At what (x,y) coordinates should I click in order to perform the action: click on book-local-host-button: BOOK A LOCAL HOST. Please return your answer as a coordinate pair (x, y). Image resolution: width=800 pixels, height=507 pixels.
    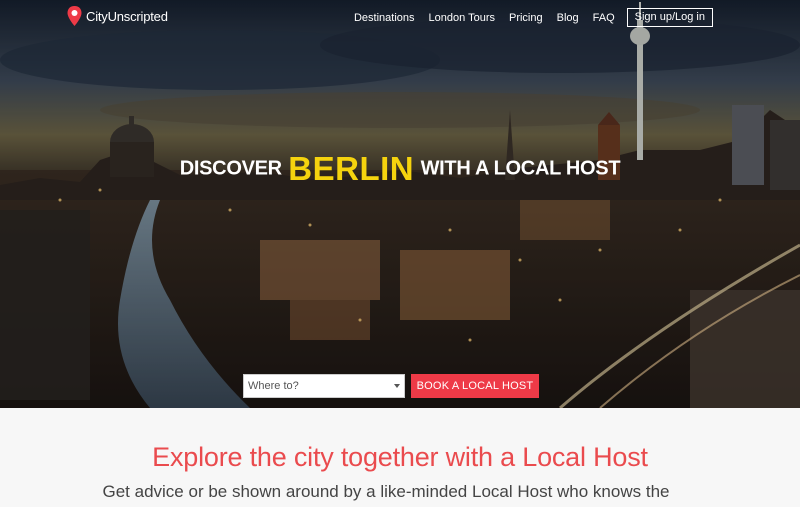
    Looking at the image, I should click on (475, 386).